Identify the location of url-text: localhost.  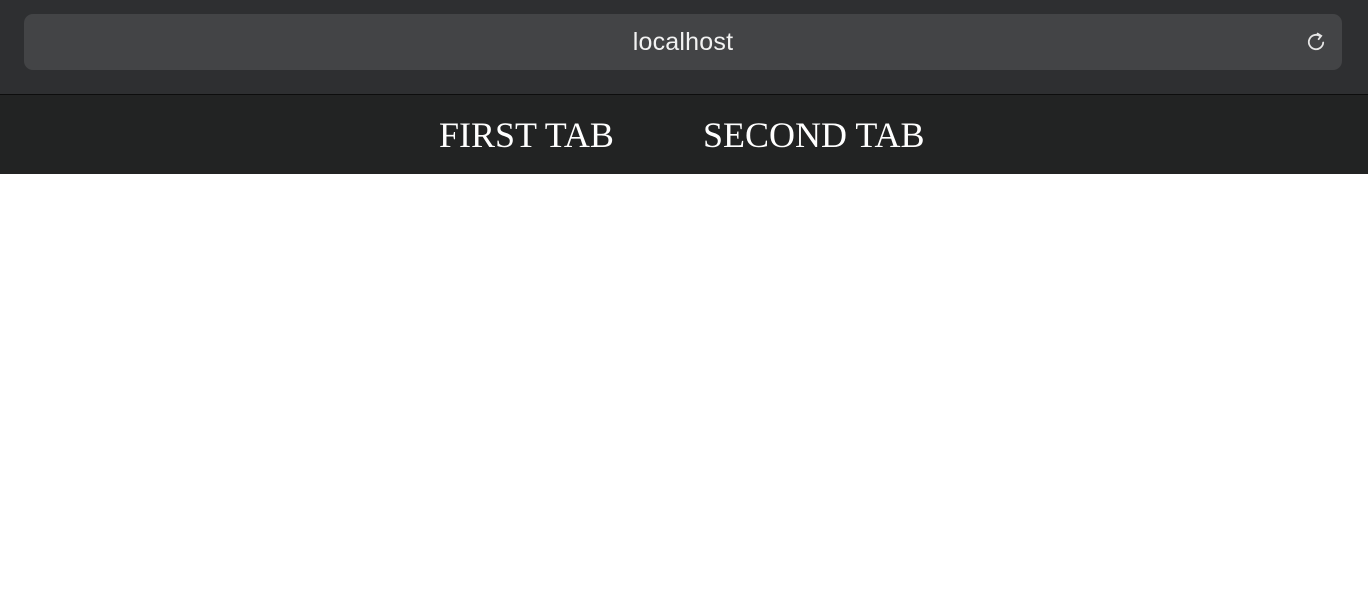
(683, 41).